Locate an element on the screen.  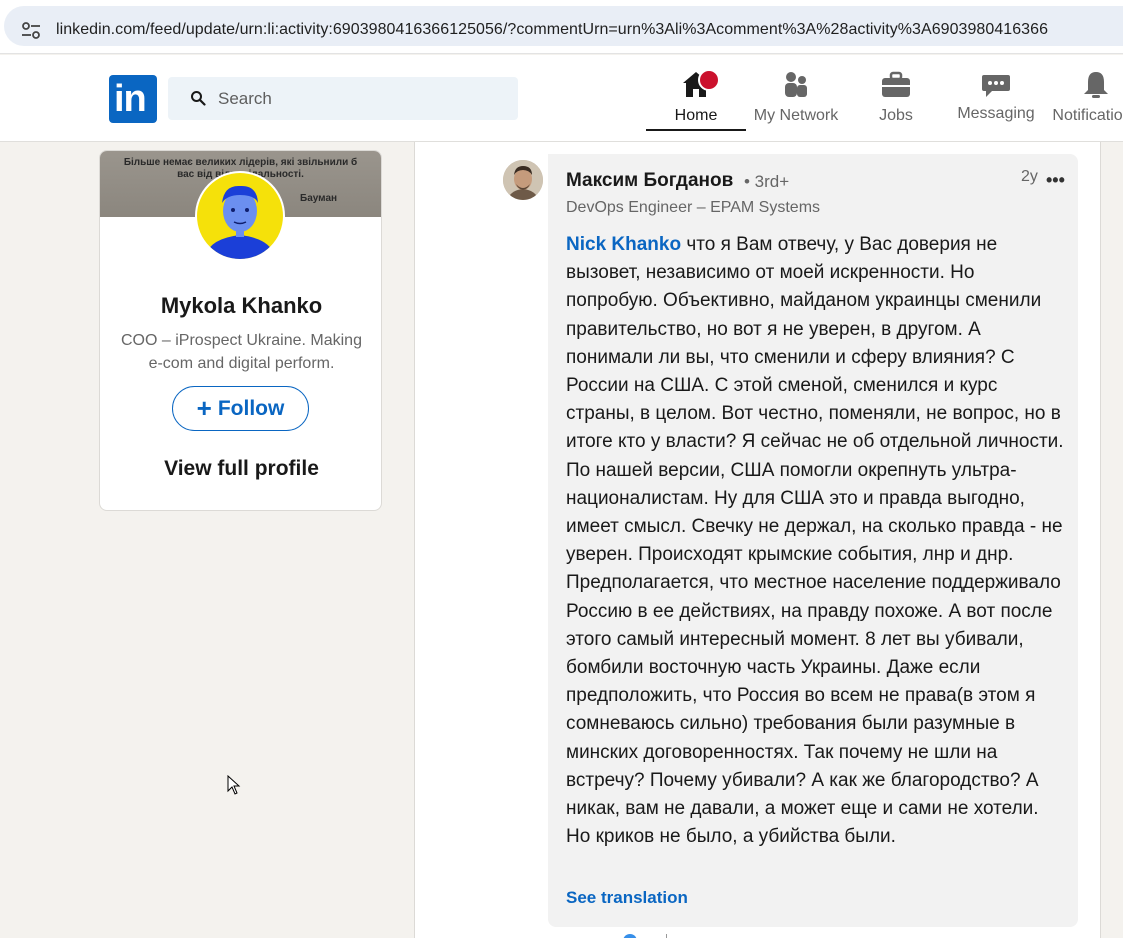
nav-notifications: Notifications is located at coordinates (1084, 105).